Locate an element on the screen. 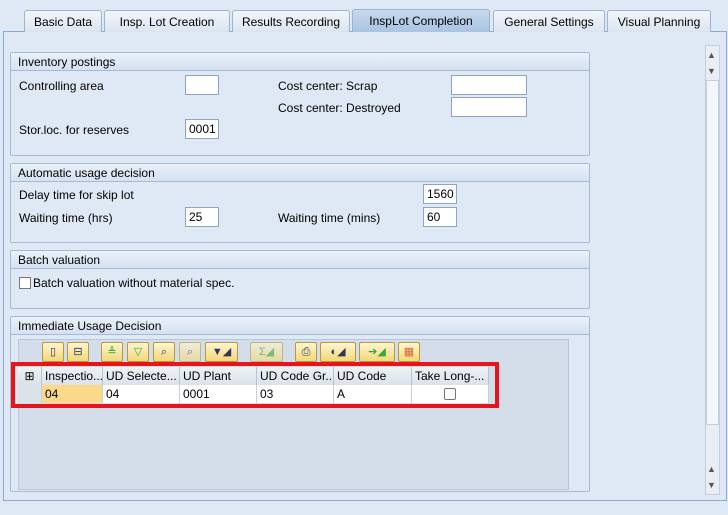 This screenshot has height=515, width=728. group-title: Inventory postings is located at coordinates (300, 62).